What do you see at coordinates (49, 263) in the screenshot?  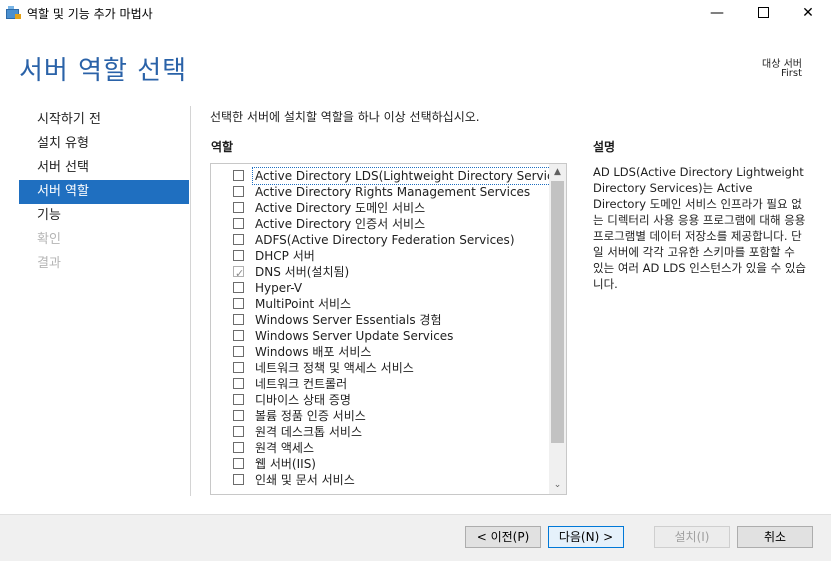 I see `nav-item: 결과` at bounding box center [49, 263].